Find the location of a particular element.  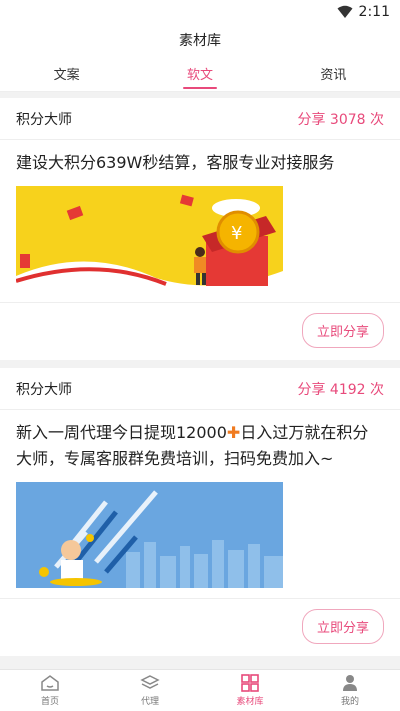

card-image is located at coordinates (149, 535).